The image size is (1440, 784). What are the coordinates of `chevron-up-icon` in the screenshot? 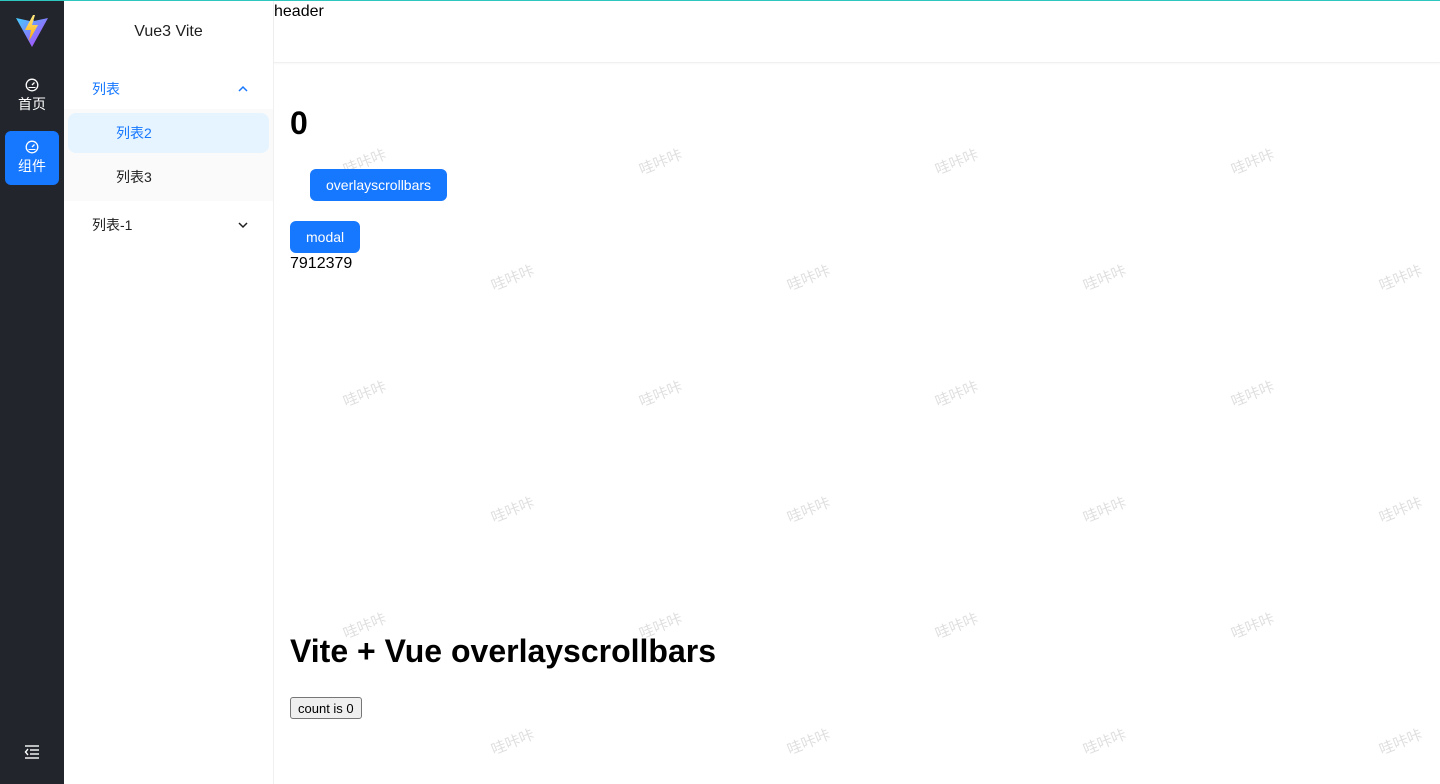 It's located at (243, 88).